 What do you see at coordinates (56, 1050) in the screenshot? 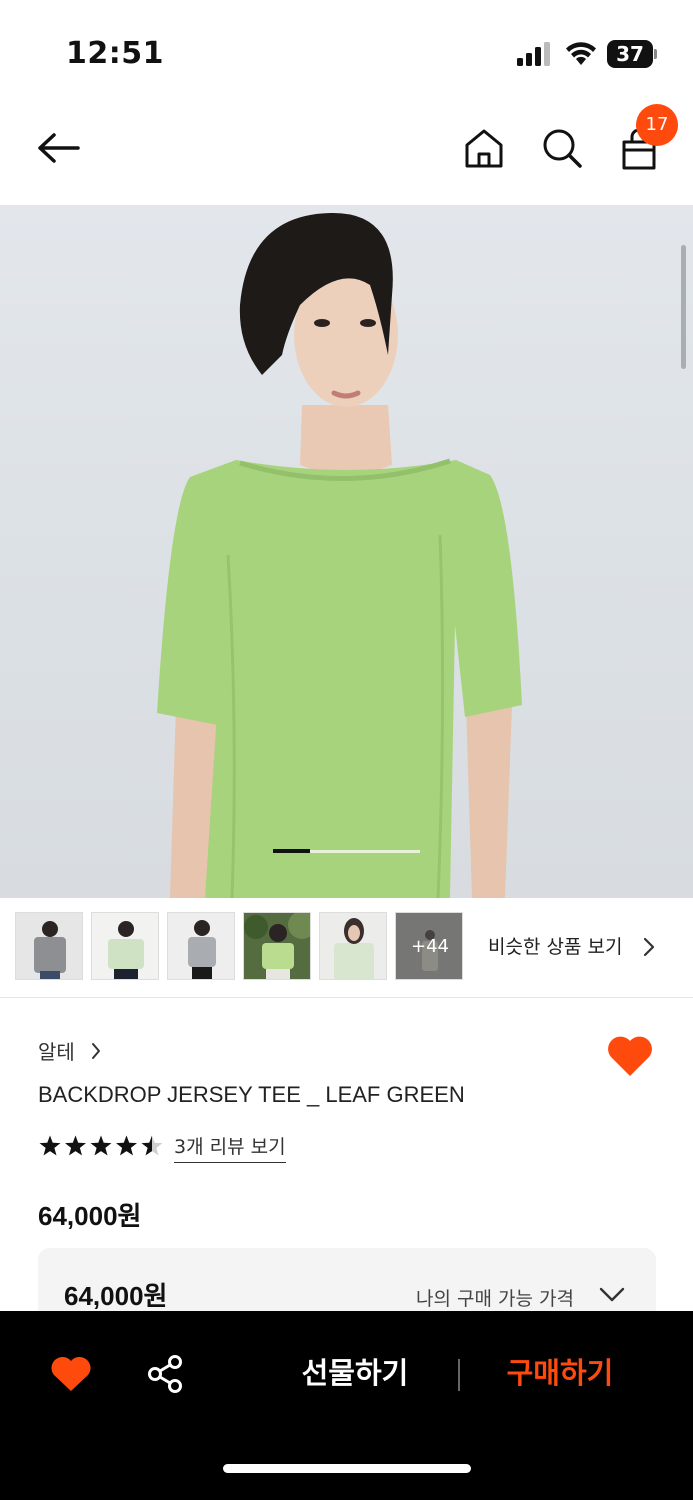
I see `brand-link: 알테` at bounding box center [56, 1050].